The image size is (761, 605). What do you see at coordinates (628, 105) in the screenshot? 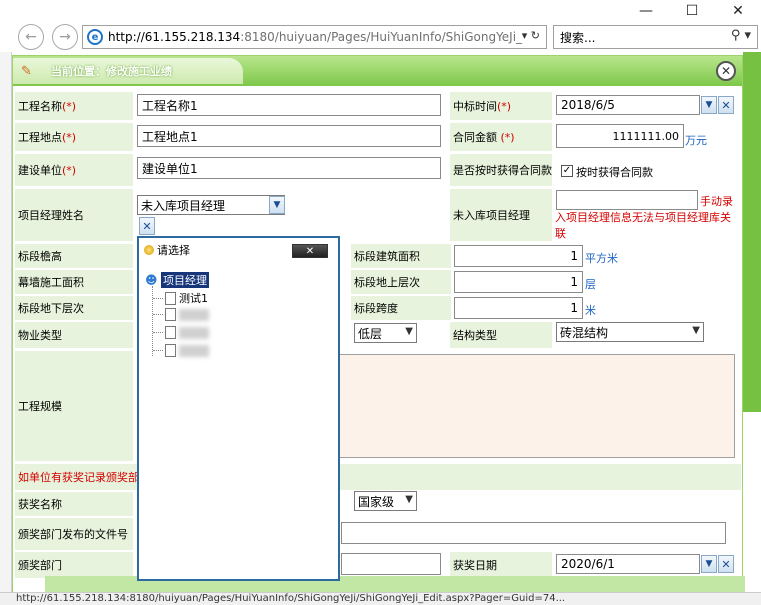
I see `bid-time-input: 2018/6/5` at bounding box center [628, 105].